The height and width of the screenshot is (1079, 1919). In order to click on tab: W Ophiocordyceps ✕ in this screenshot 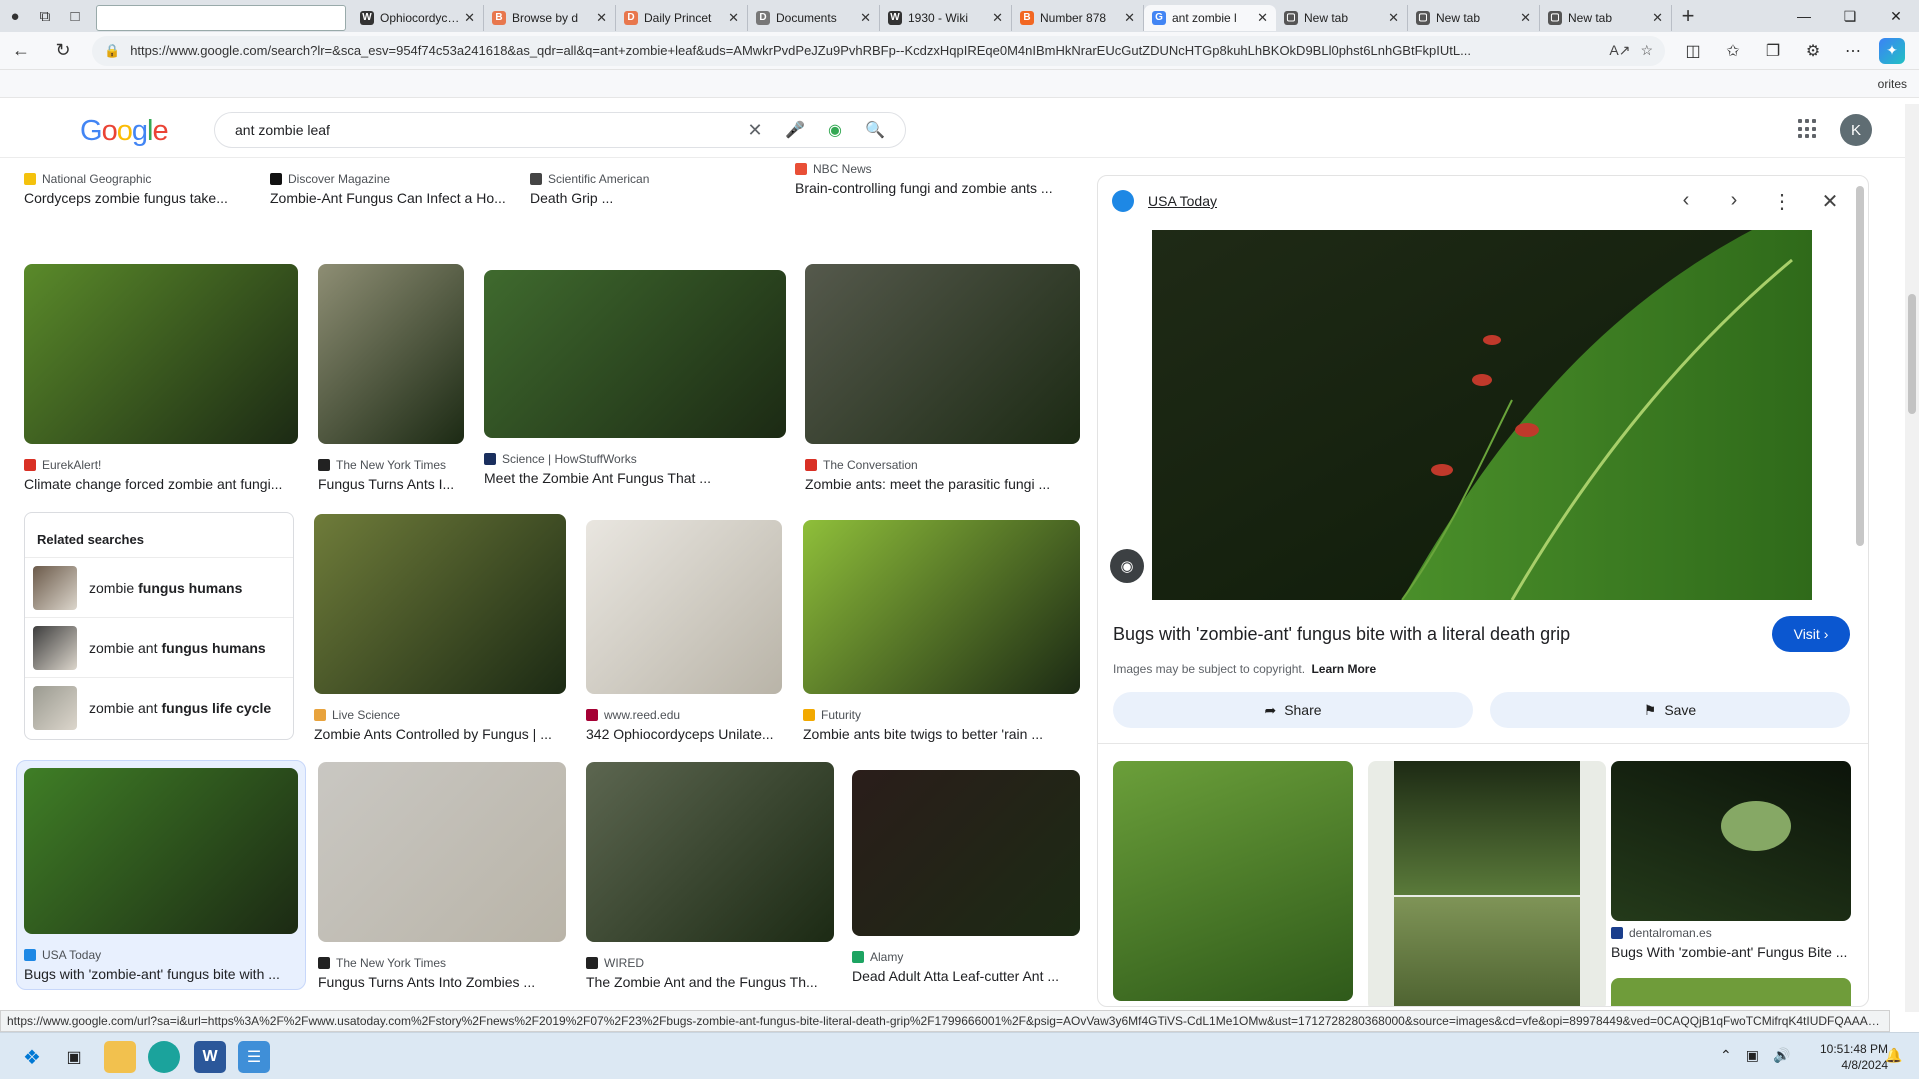, I will do `click(418, 17)`.